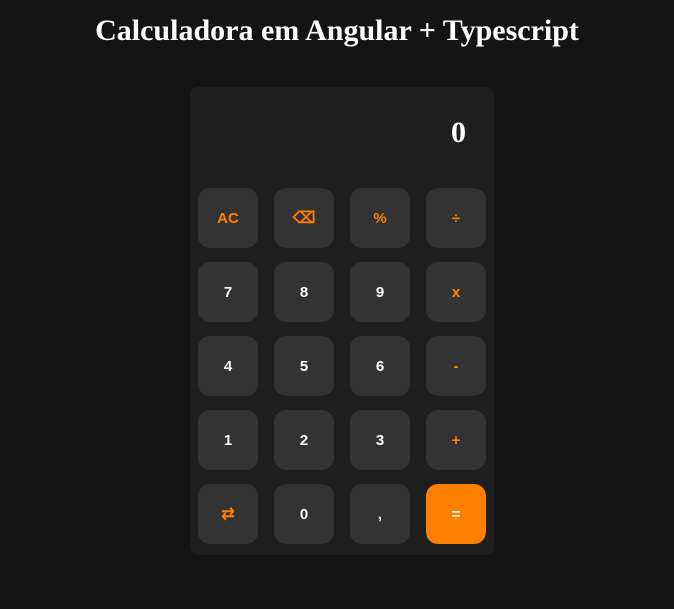 This screenshot has width=674, height=609. Describe the element at coordinates (380, 514) in the screenshot. I see `decimal-button: ,` at that location.